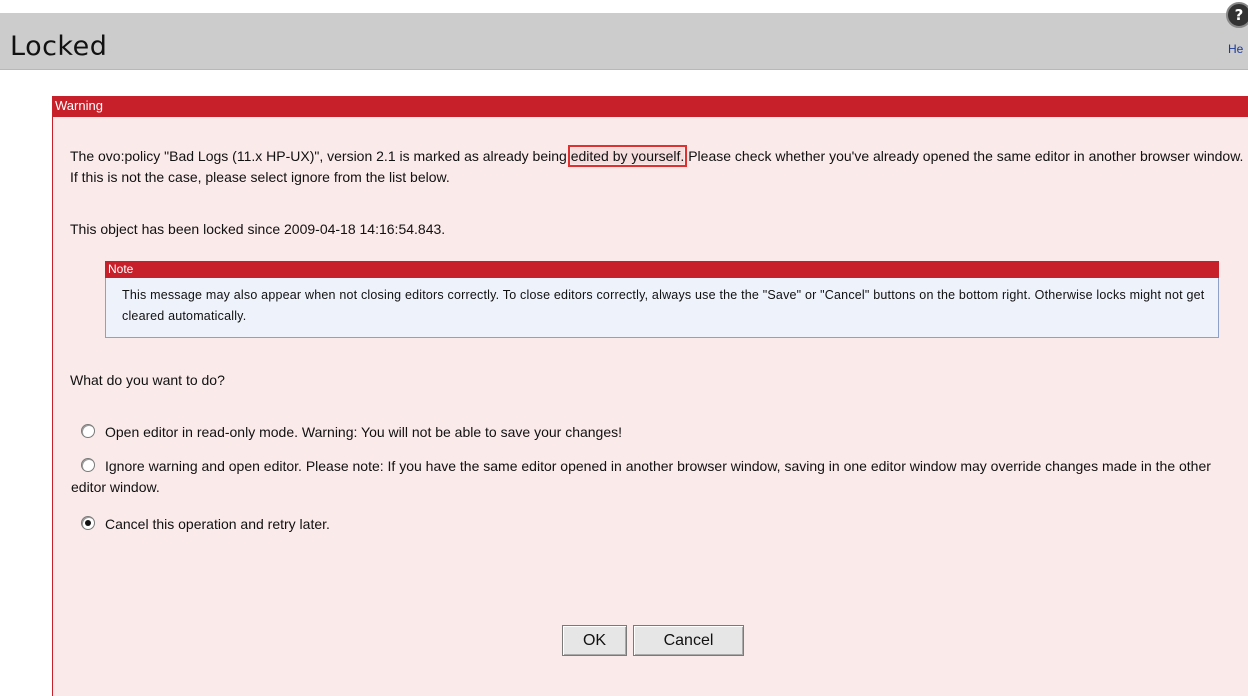 The image size is (1248, 696). Describe the element at coordinates (1235, 34) in the screenshot. I see `help-link: ? He` at that location.